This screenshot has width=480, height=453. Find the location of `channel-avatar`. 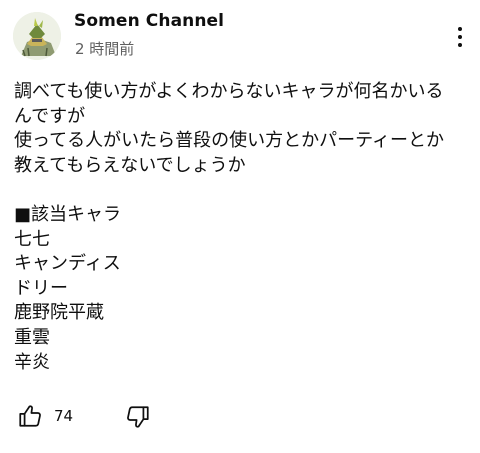

channel-avatar is located at coordinates (37, 36).